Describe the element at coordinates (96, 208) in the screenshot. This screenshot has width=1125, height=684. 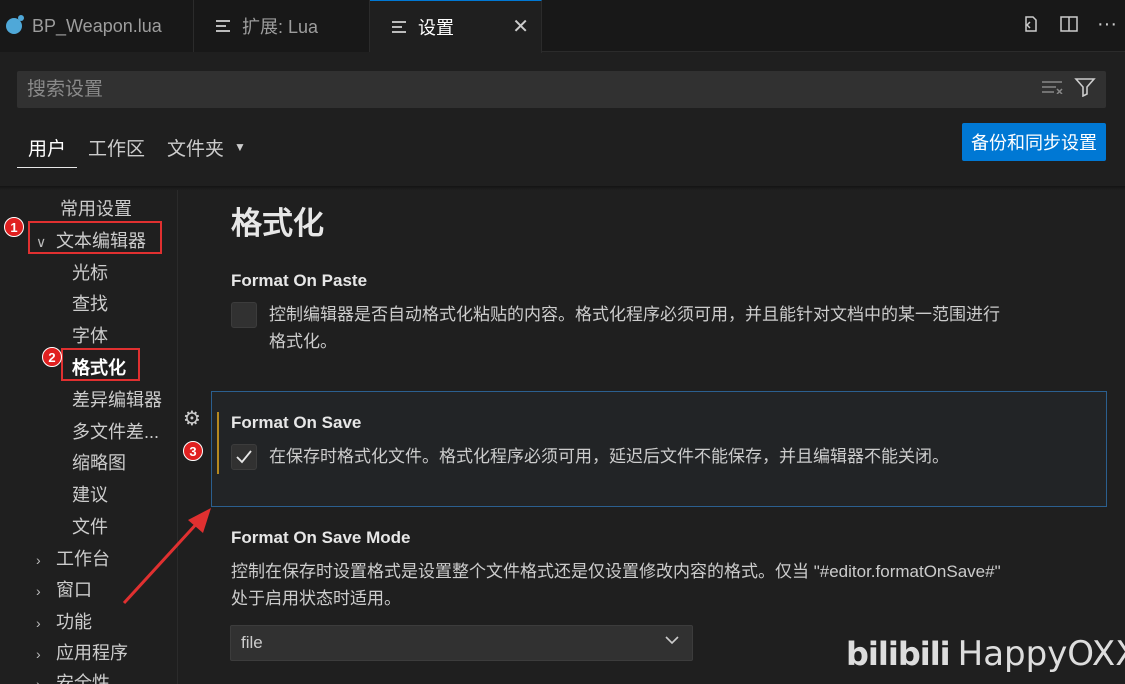
I see `toc-item-common: 常用设置` at that location.